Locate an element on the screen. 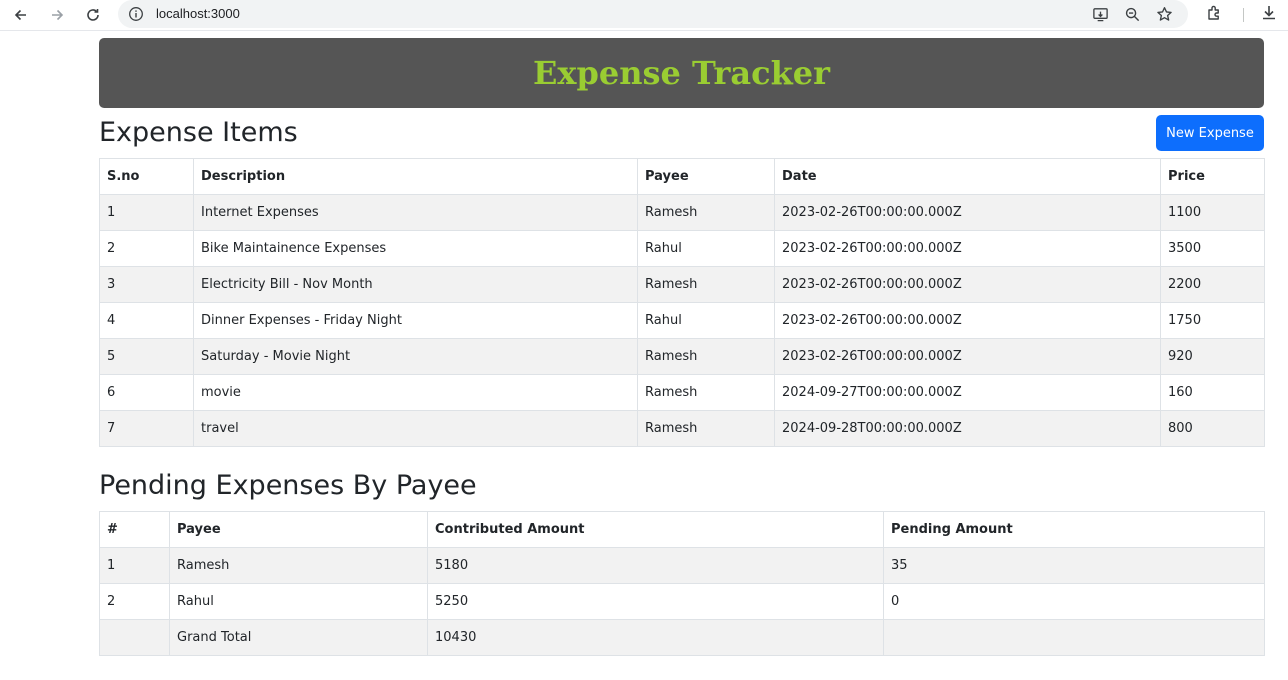 This screenshot has height=680, width=1288. cell-sno: 7 is located at coordinates (146, 428).